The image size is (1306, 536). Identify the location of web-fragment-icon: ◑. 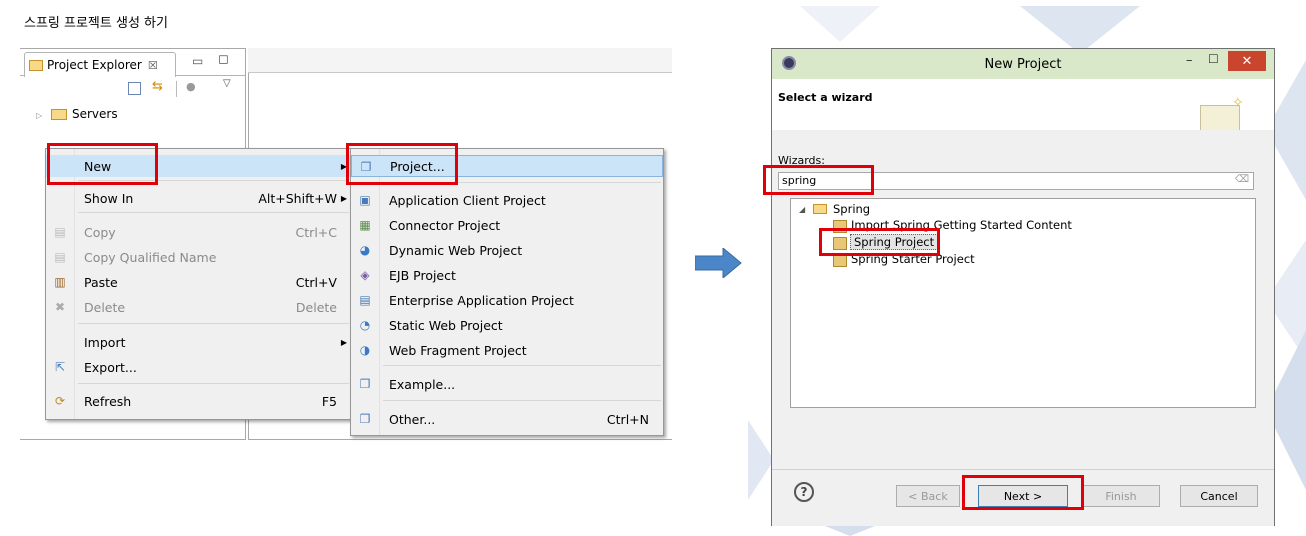
(365, 350).